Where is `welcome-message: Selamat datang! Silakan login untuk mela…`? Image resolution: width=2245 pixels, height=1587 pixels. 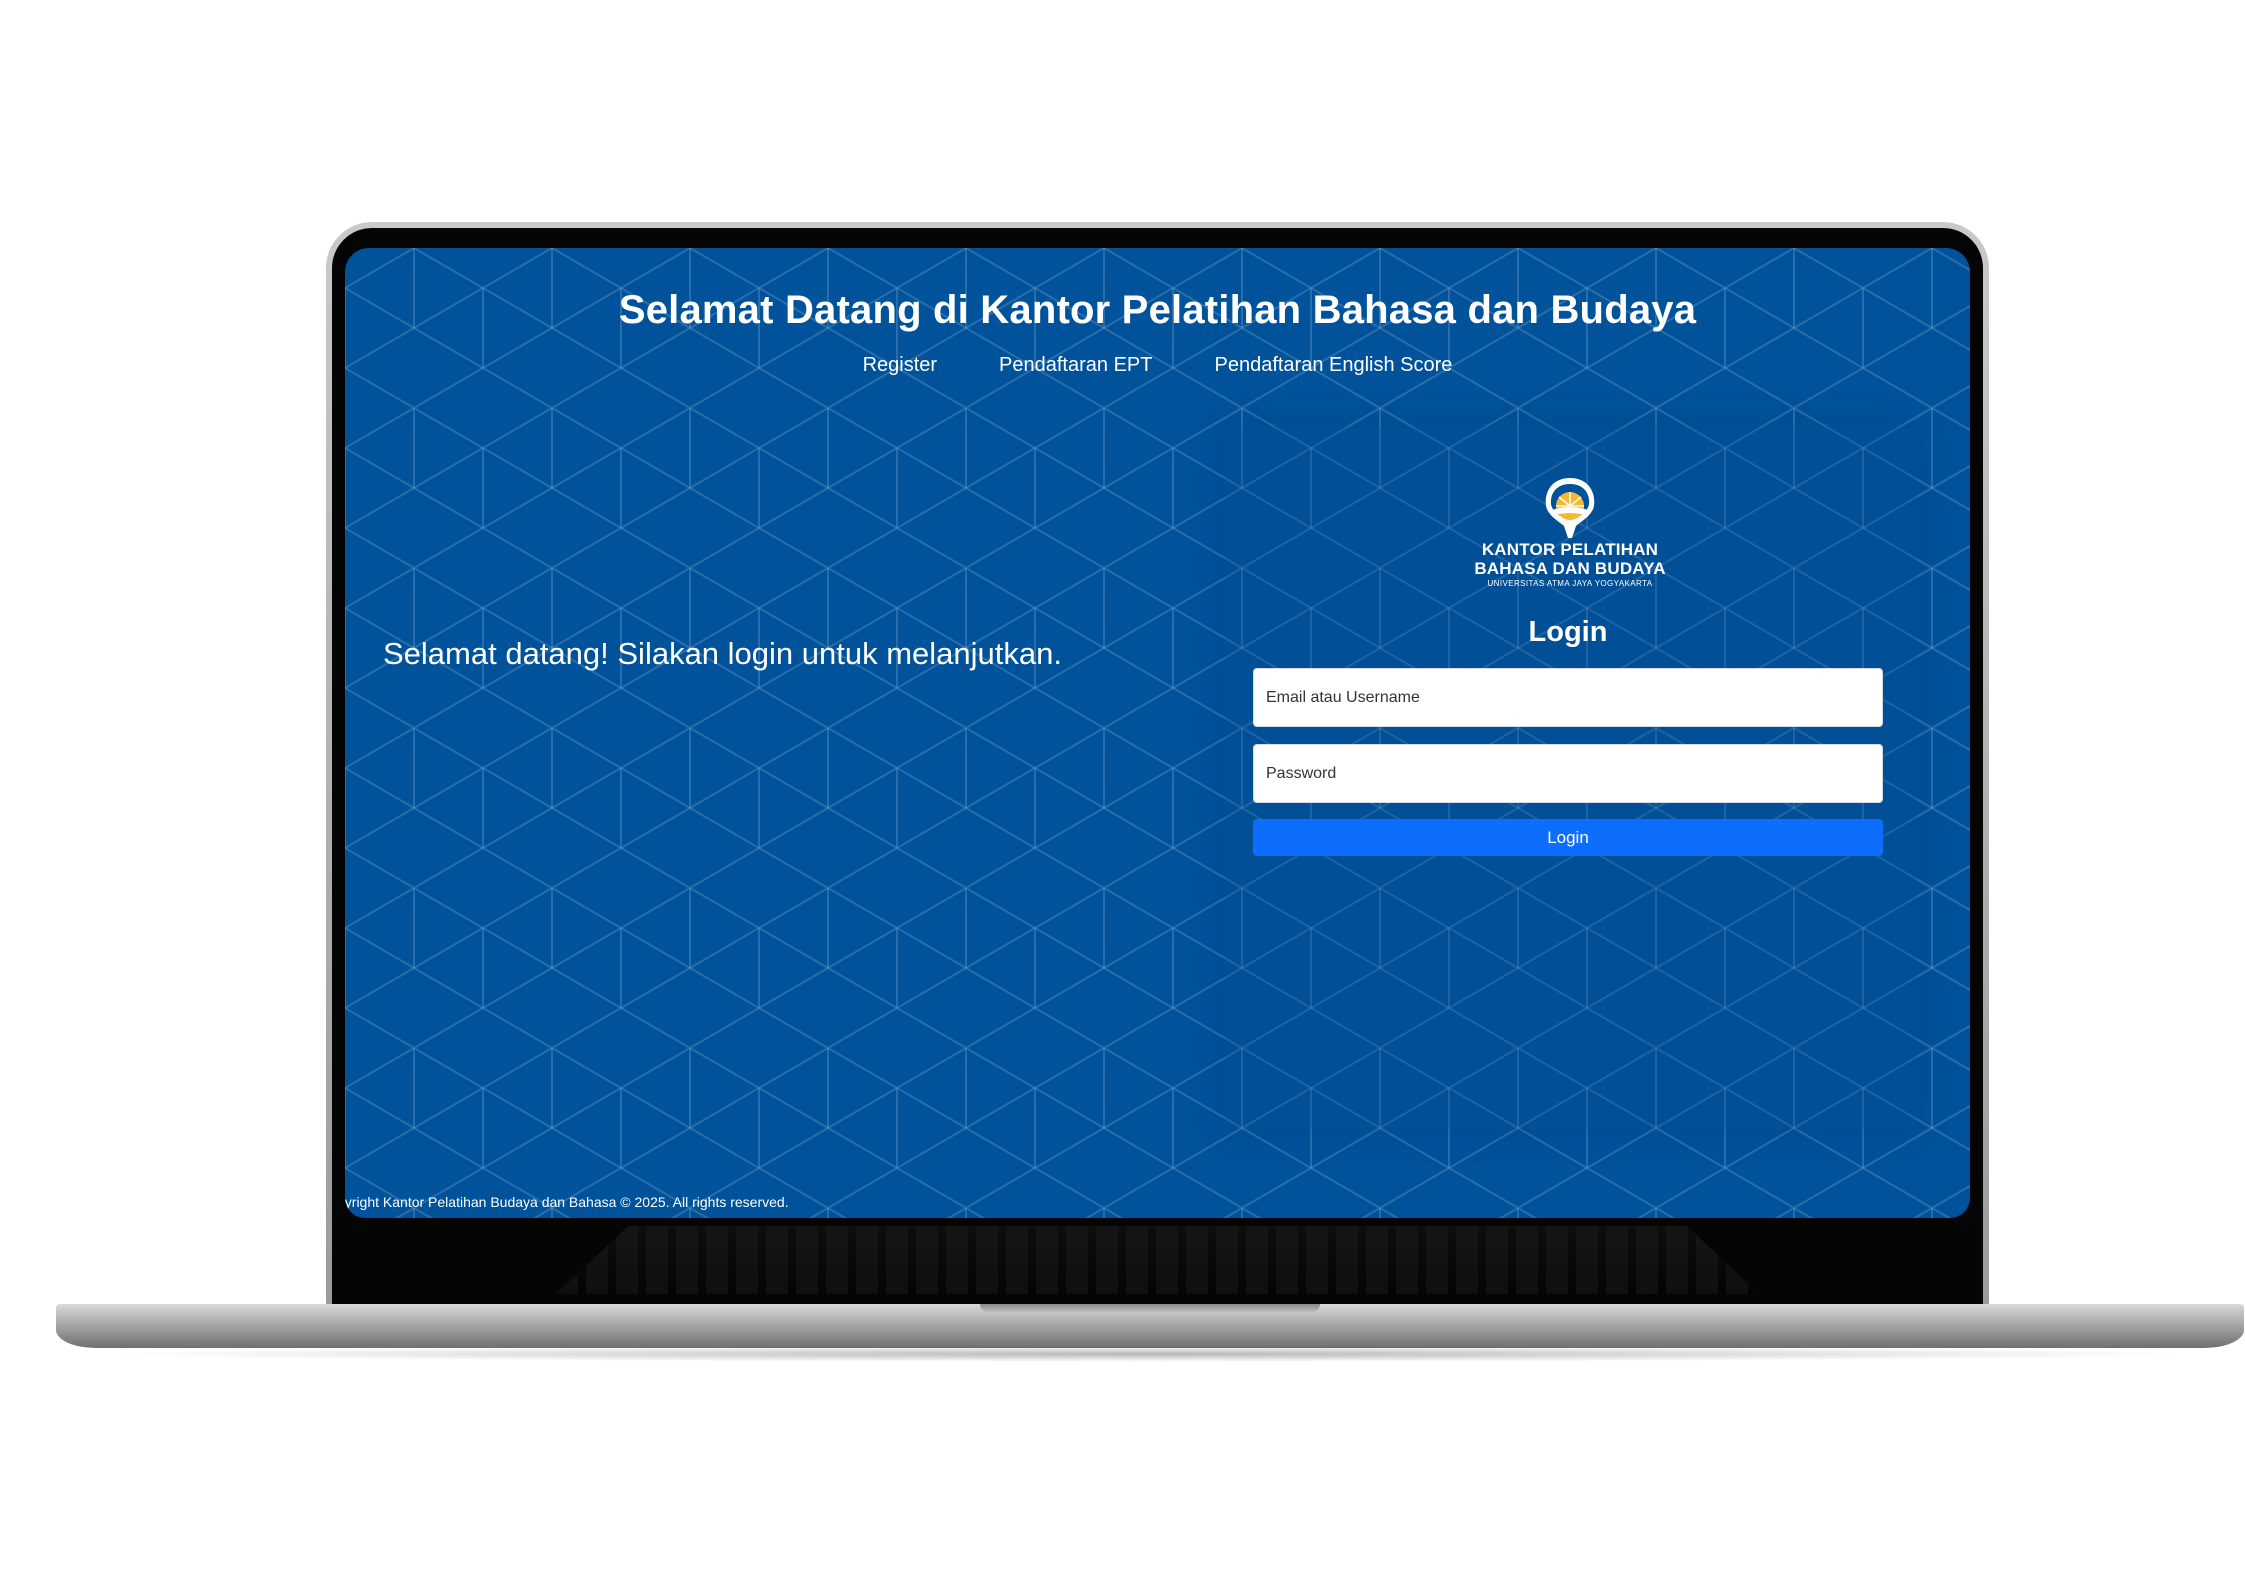
welcome-message: Selamat datang! Silakan login untuk mela… is located at coordinates (722, 653).